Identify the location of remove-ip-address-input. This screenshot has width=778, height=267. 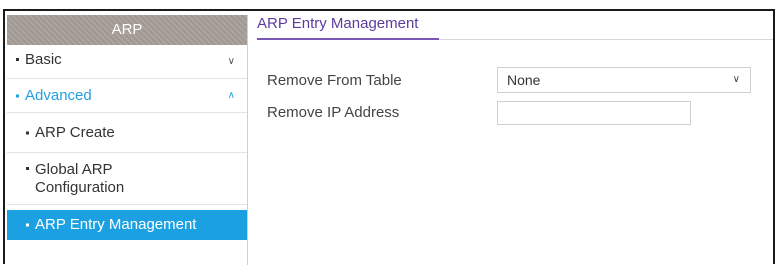
(594, 113).